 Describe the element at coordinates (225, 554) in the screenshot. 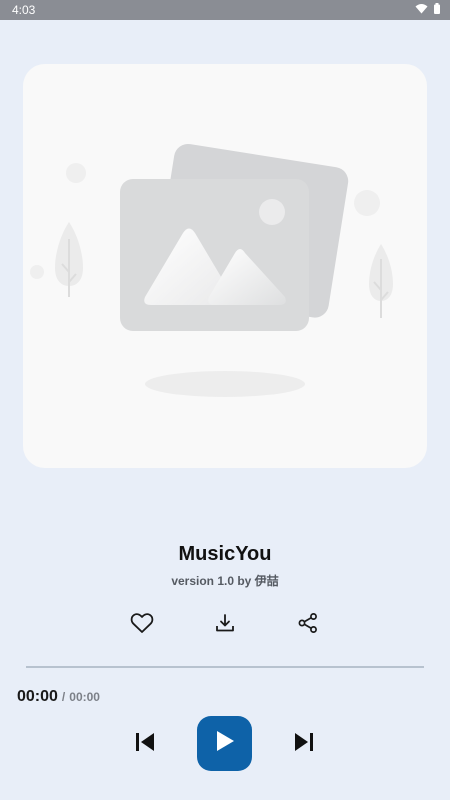

I see `song-title: MusicYou` at that location.